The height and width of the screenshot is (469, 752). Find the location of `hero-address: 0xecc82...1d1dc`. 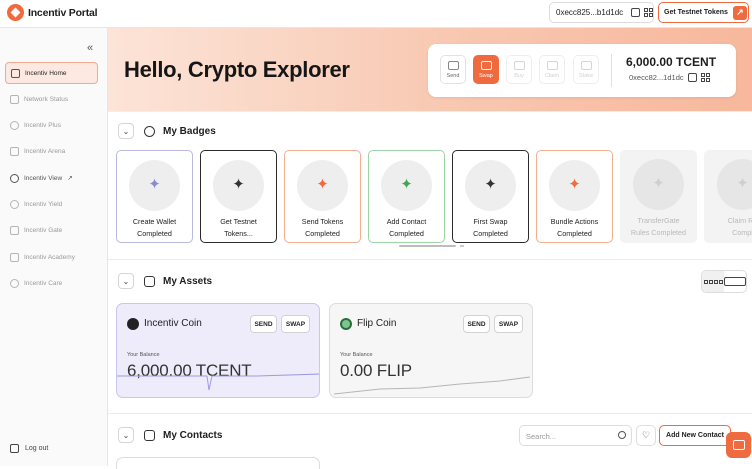

hero-address: 0xecc82...1d1dc is located at coordinates (656, 77).